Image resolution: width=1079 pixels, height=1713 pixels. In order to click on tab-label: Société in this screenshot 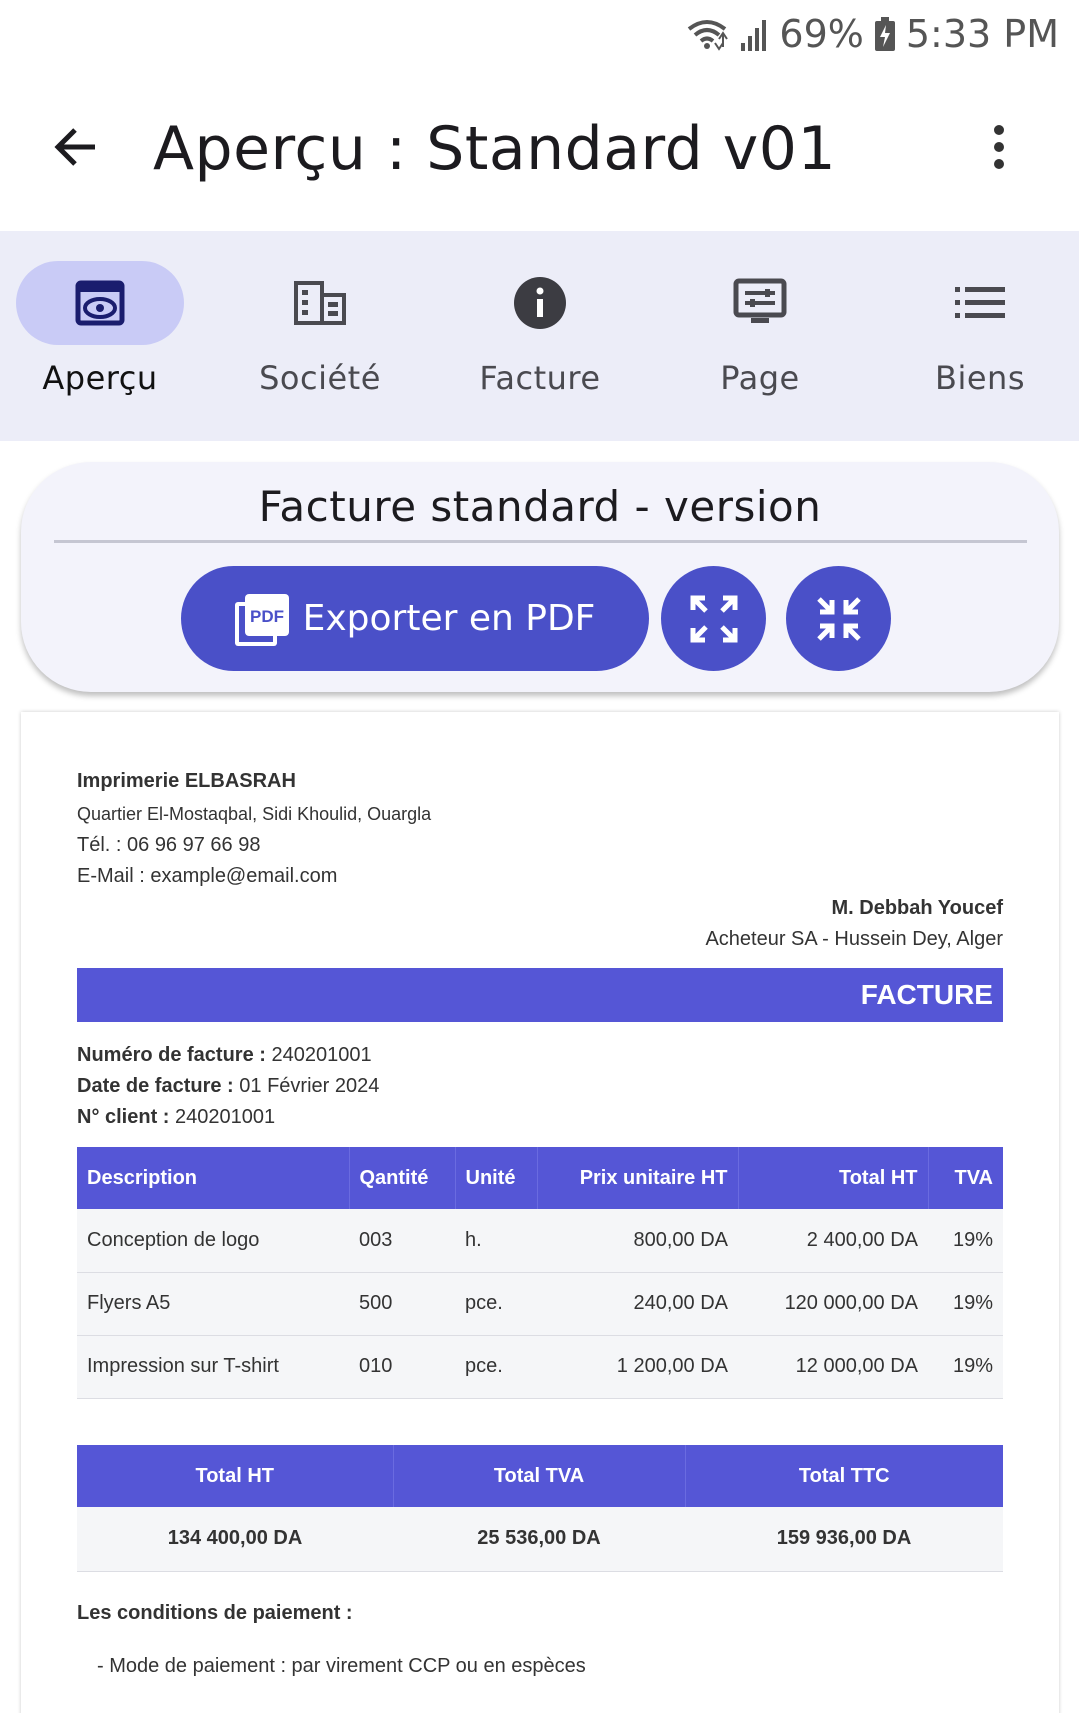, I will do `click(320, 378)`.